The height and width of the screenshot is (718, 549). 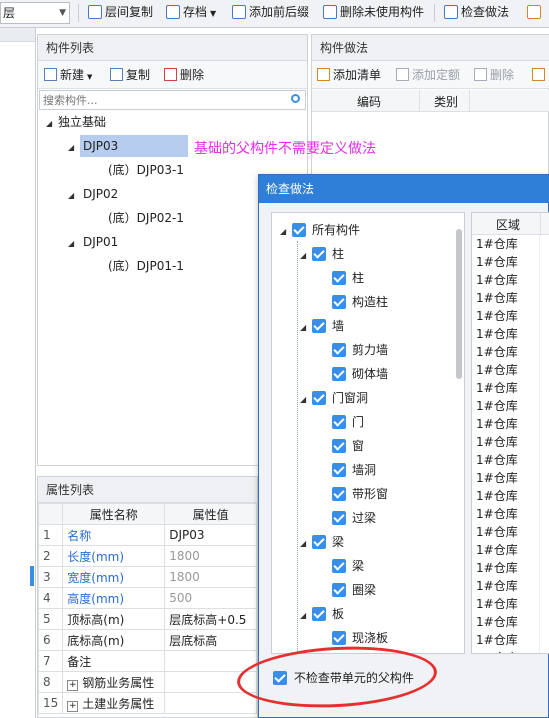 What do you see at coordinates (93, 194) in the screenshot?
I see `tree-item-djp02: ◢ DJP02` at bounding box center [93, 194].